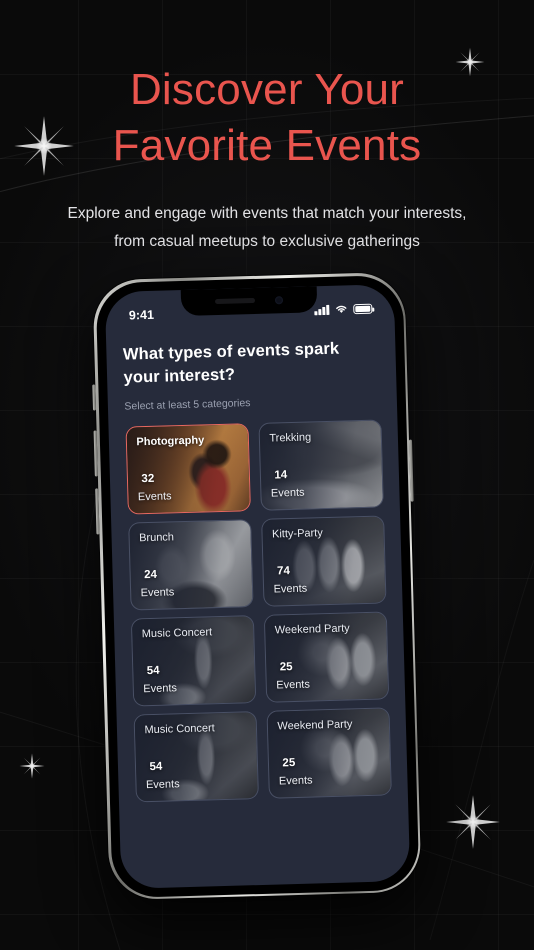  Describe the element at coordinates (141, 314) in the screenshot. I see `status-time: 9:41` at that location.